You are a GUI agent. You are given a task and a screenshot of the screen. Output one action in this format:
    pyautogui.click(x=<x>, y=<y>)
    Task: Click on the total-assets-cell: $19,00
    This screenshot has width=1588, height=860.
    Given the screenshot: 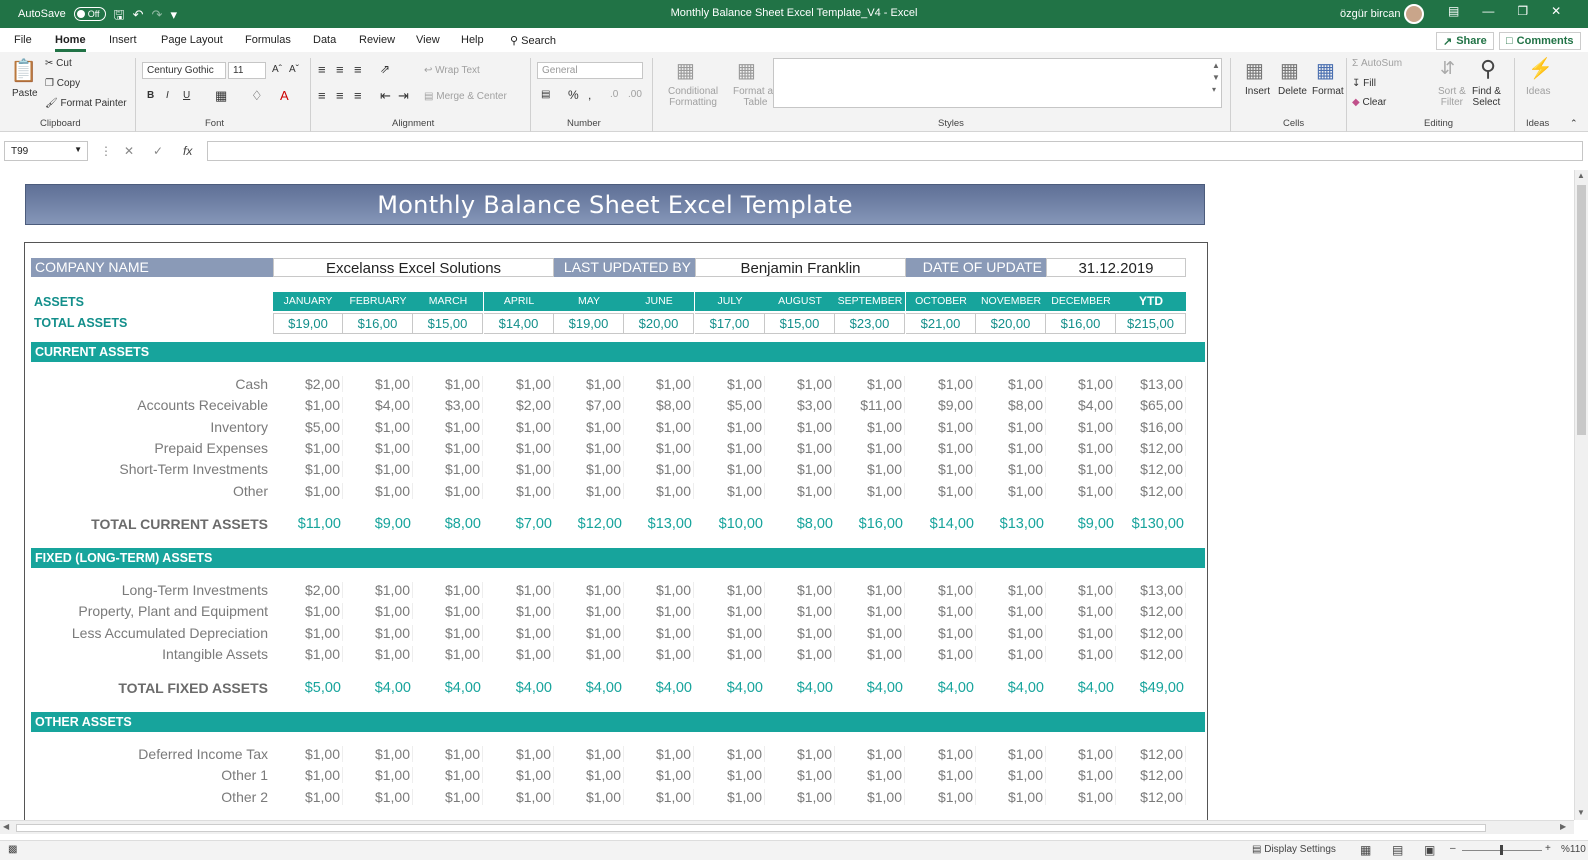 What is the action you would take?
    pyautogui.click(x=589, y=323)
    